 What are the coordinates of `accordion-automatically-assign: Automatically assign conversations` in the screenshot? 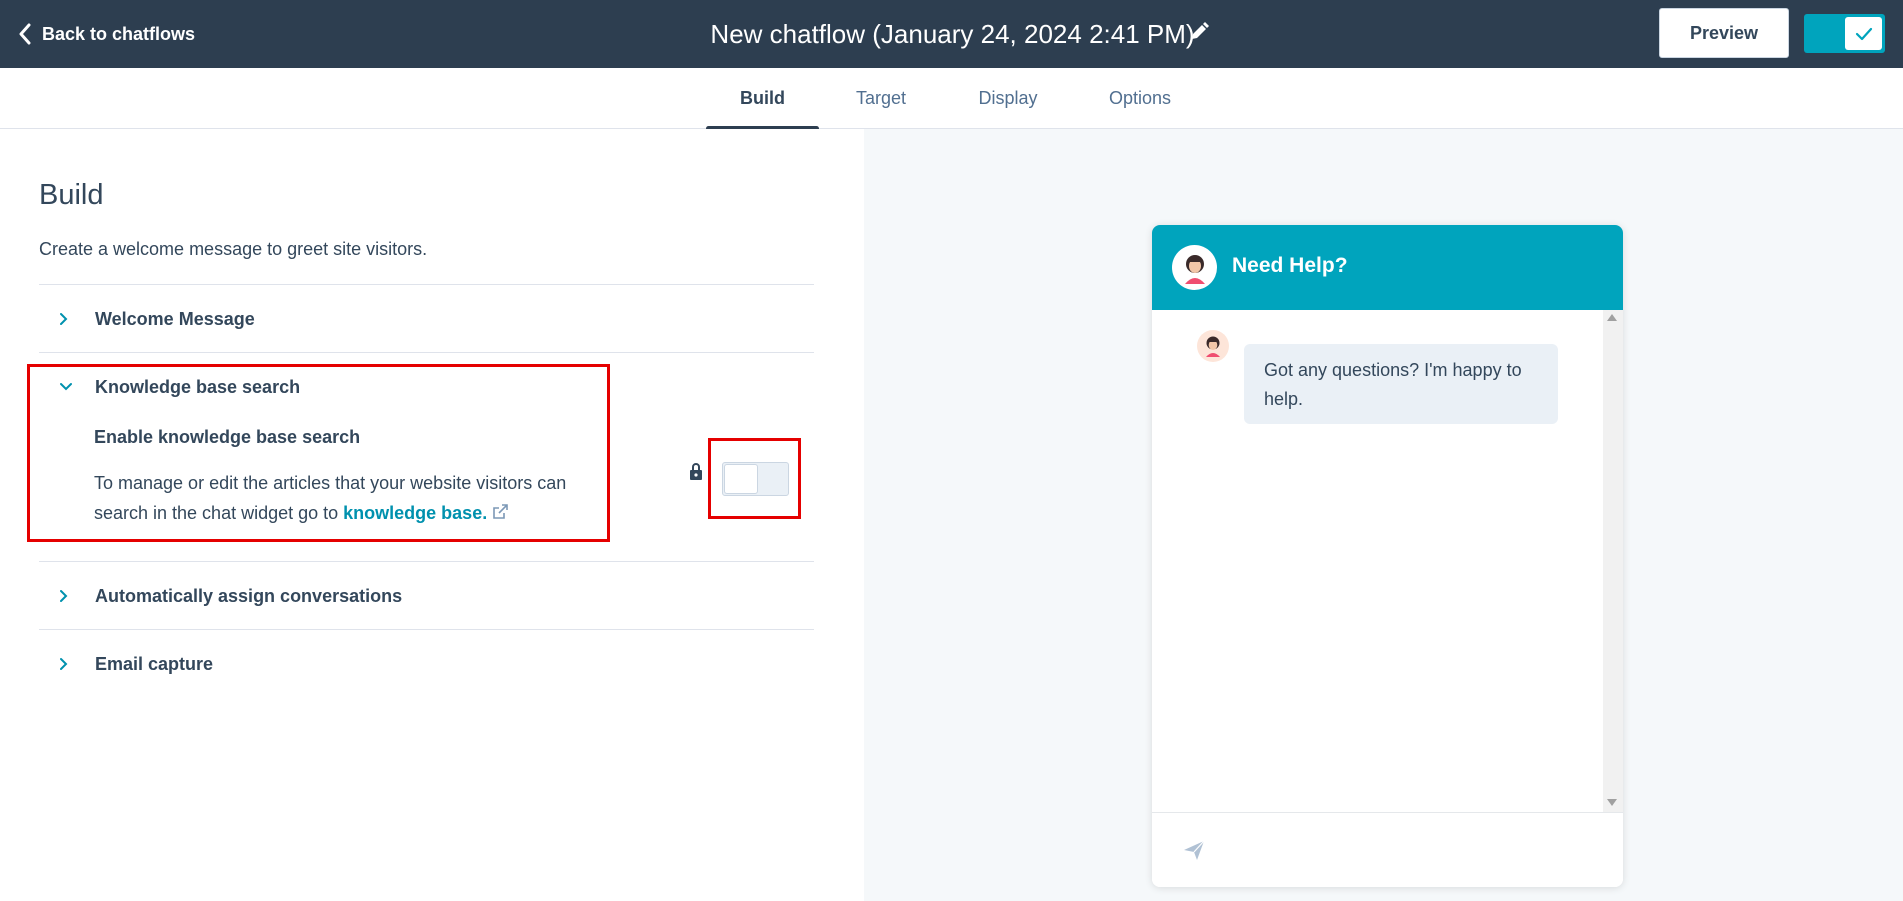 It's located at (231, 596).